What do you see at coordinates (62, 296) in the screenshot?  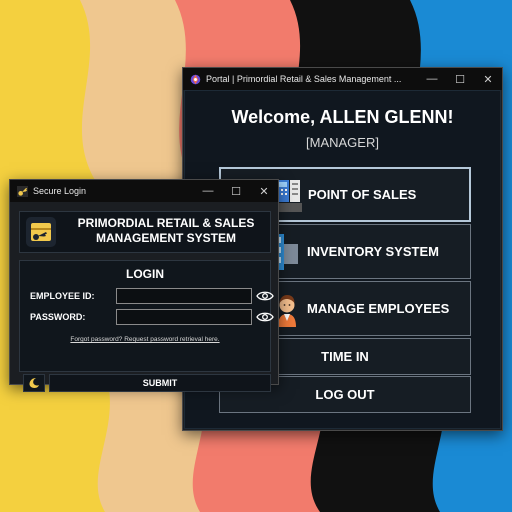 I see `employee-id-label: EMPLOYEE ID:` at bounding box center [62, 296].